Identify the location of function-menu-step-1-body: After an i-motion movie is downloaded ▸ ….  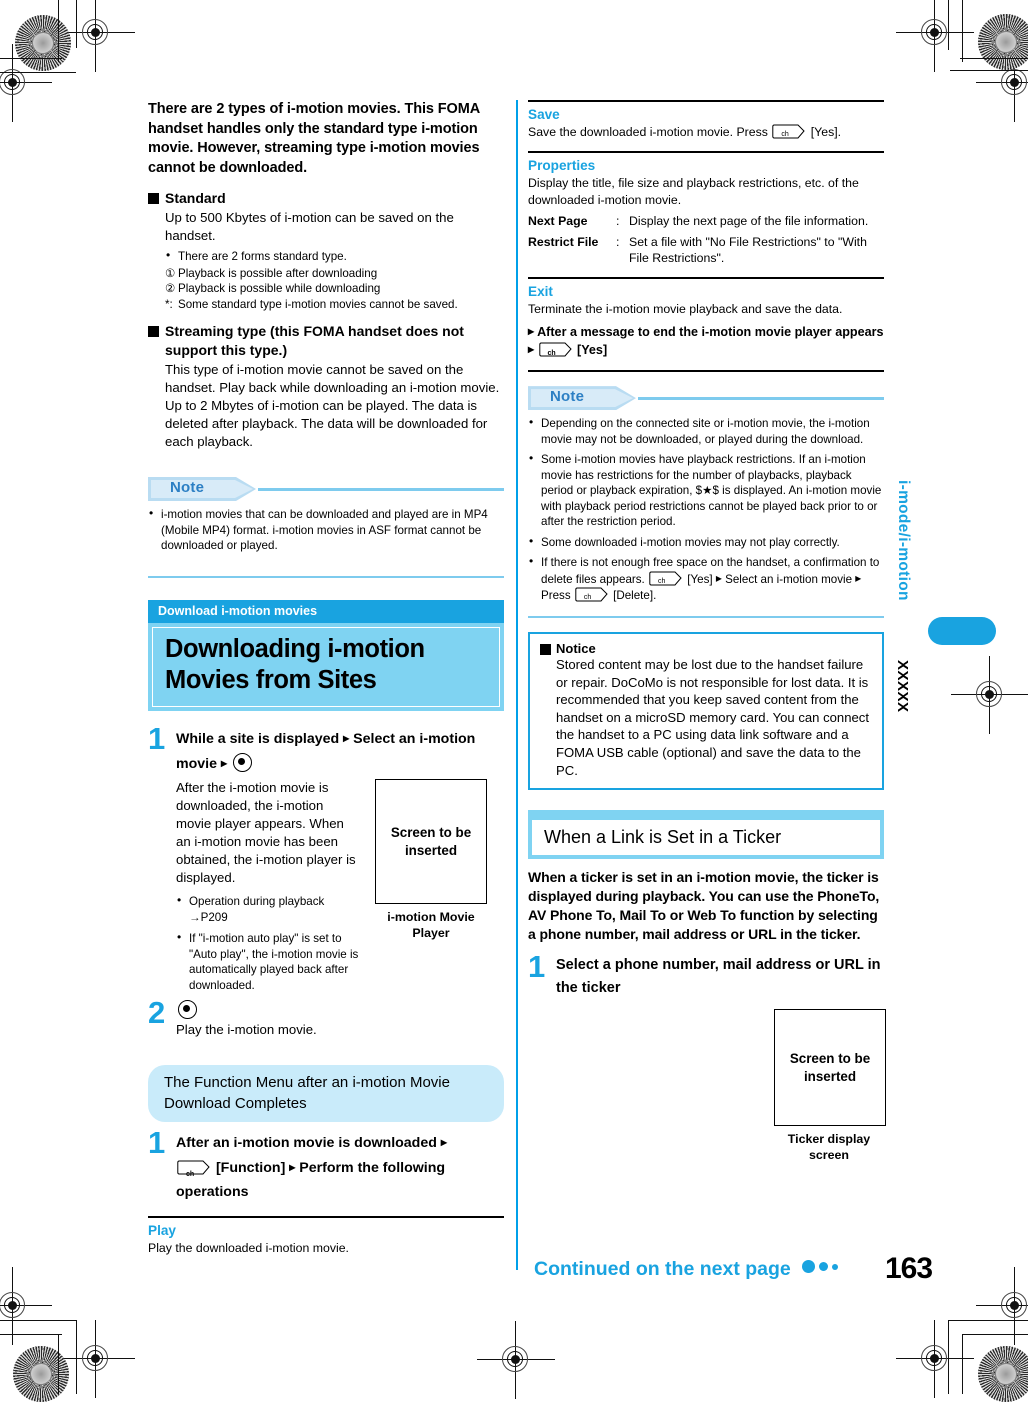
(340, 1167).